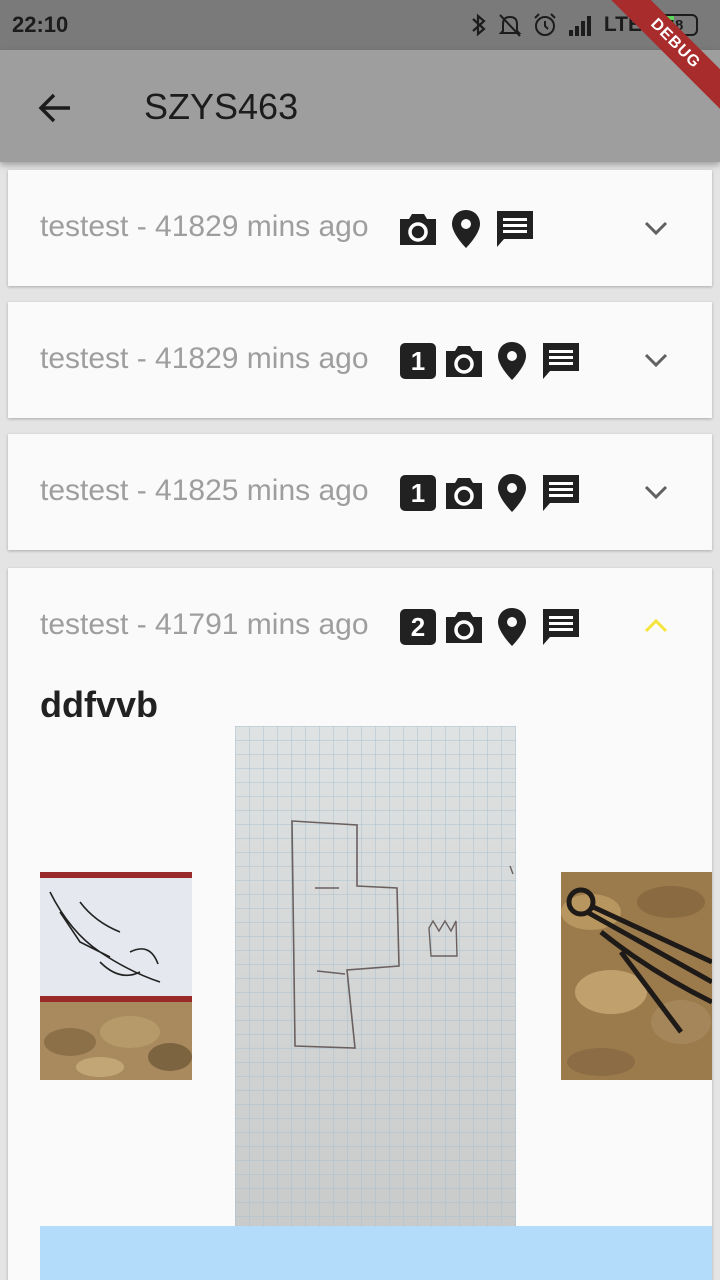  I want to click on entry-header: testest - 41829 mins ago, so click(360, 228).